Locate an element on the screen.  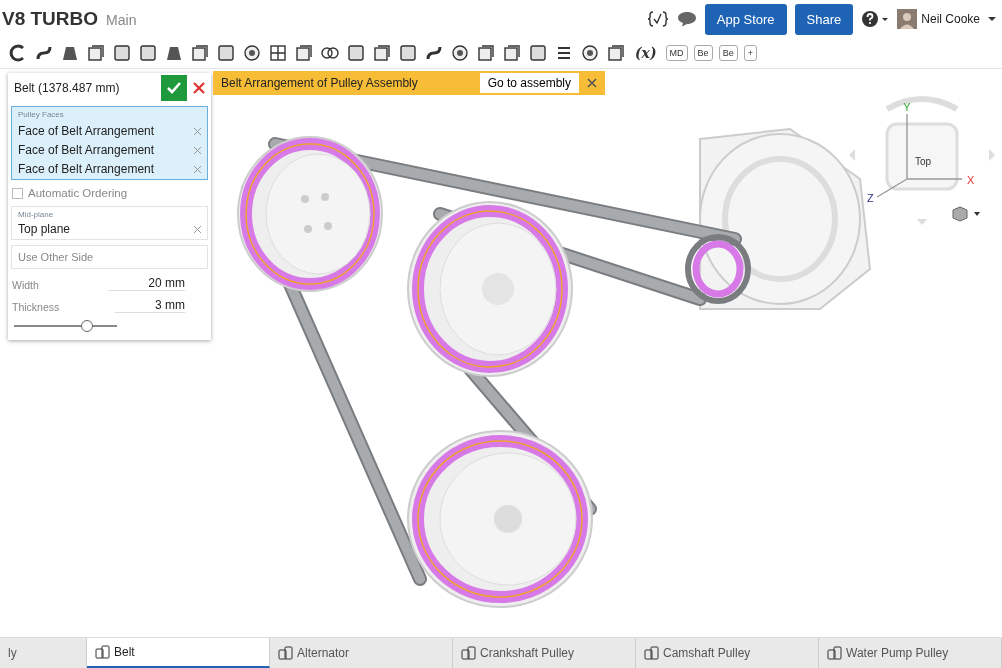
part-studio-tab: Alternator is located at coordinates (361, 653).